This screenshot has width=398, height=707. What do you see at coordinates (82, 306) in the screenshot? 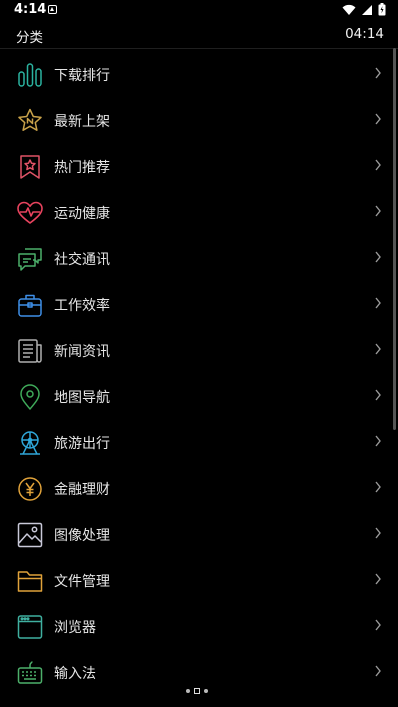
I see `category-label: 工作效率` at bounding box center [82, 306].